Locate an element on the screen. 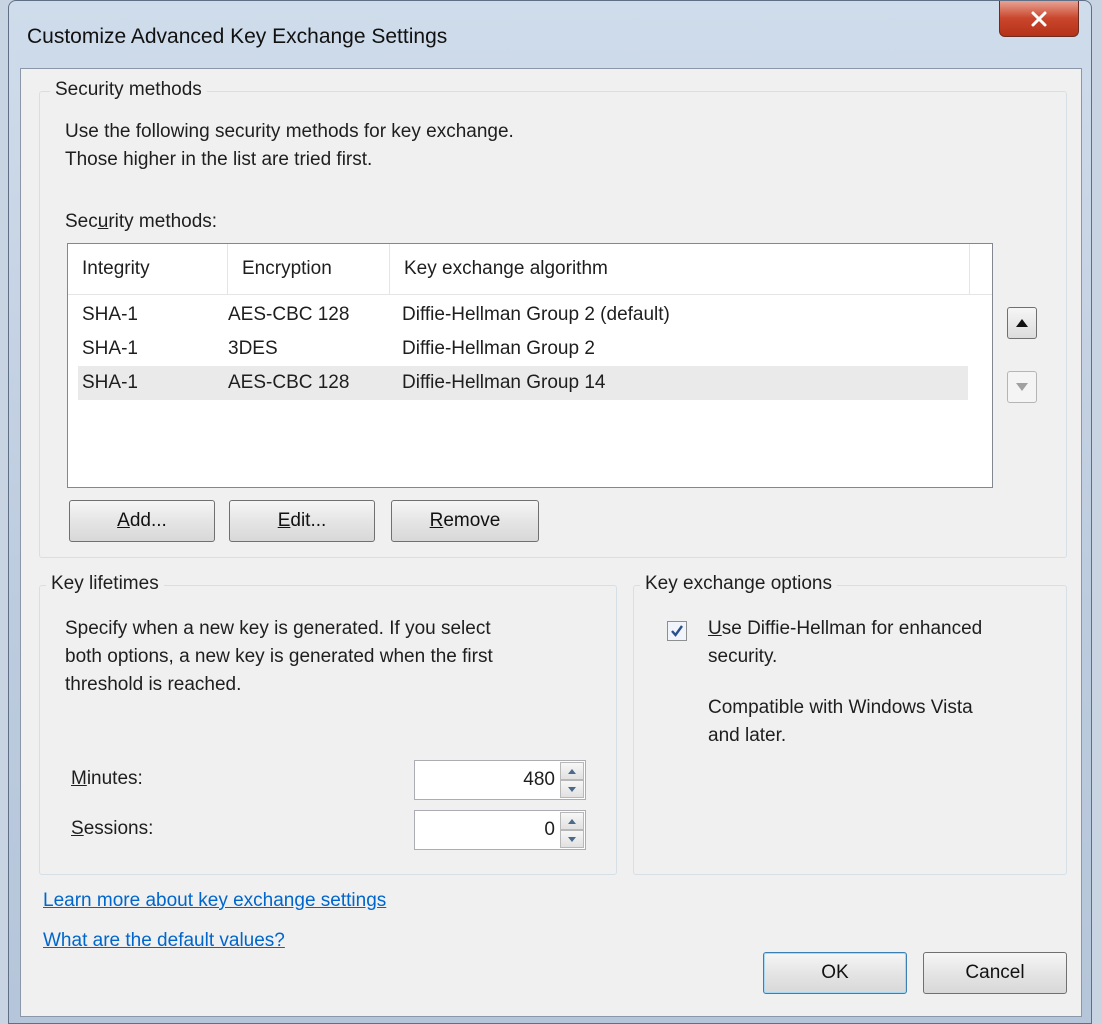 The image size is (1102, 1024). lifetimes-description-line3: threshold is reached. is located at coordinates (153, 684).